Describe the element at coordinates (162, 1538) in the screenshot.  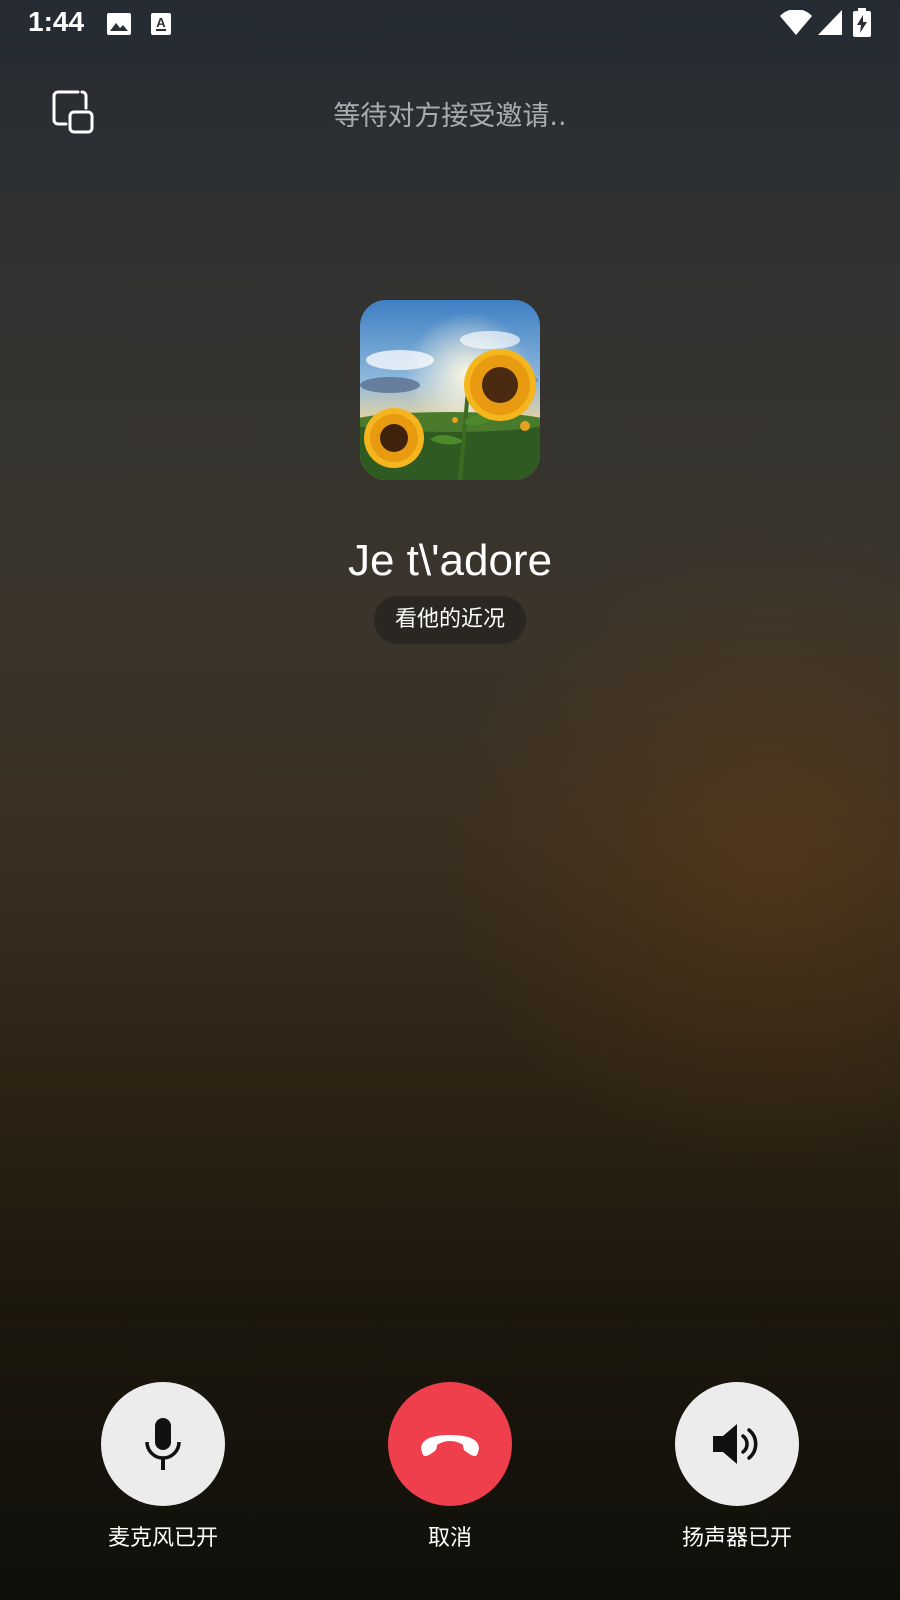
I see `mic-label: 麦克风已开` at that location.